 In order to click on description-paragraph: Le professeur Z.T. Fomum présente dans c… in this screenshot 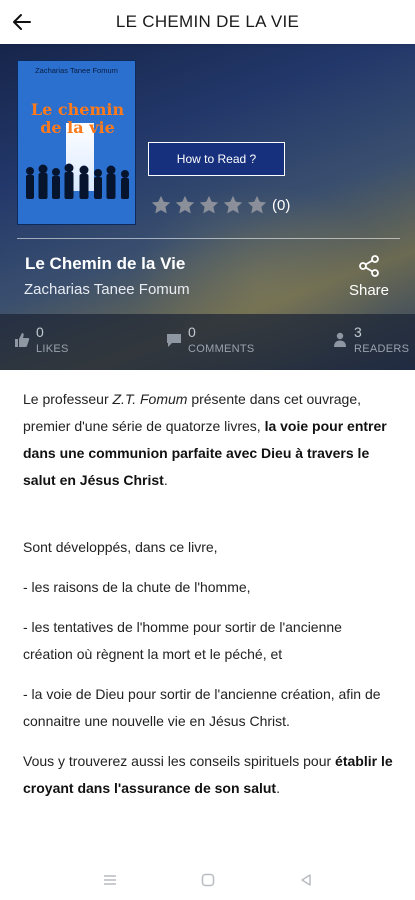, I will do `click(208, 440)`.